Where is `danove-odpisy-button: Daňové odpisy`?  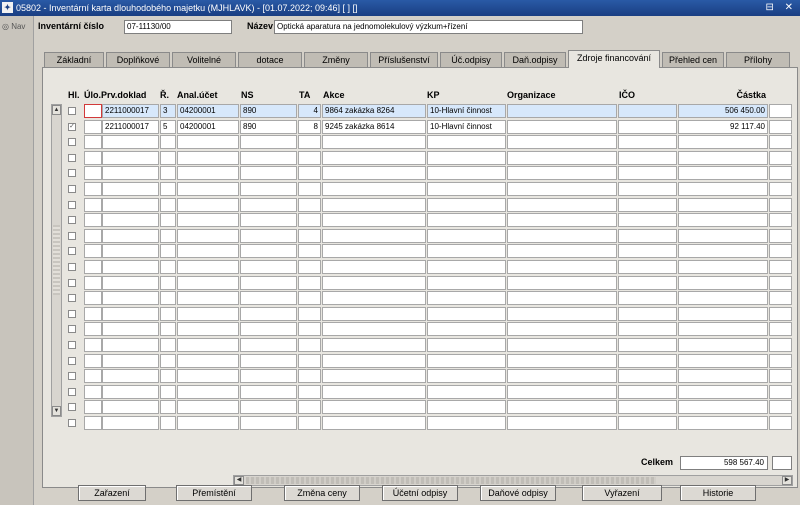 danove-odpisy-button: Daňové odpisy is located at coordinates (518, 493).